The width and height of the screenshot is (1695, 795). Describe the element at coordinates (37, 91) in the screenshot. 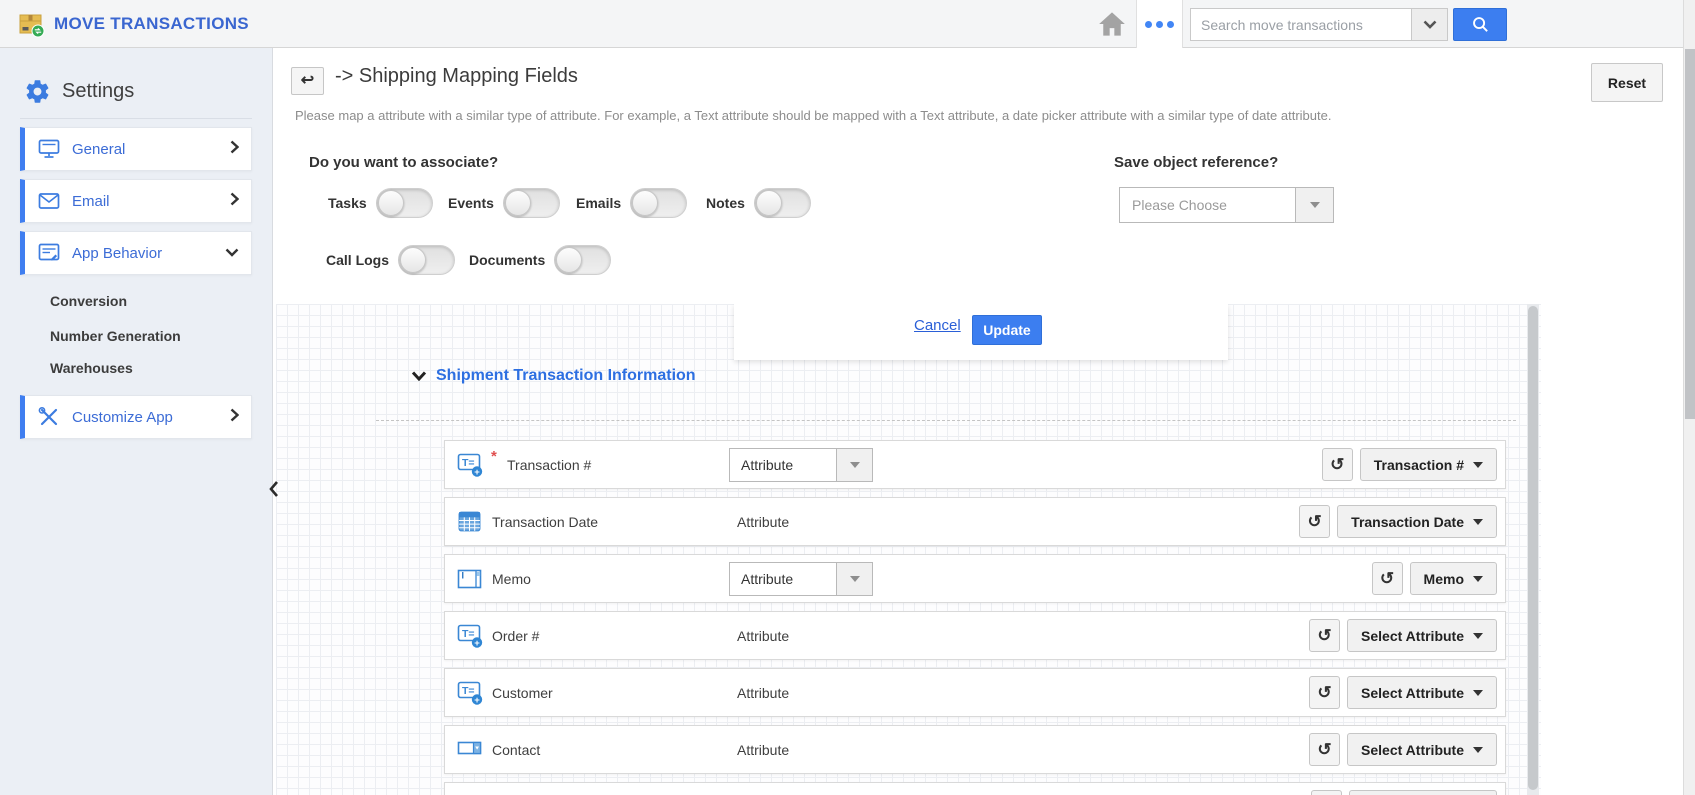

I see `gear-icon` at that location.